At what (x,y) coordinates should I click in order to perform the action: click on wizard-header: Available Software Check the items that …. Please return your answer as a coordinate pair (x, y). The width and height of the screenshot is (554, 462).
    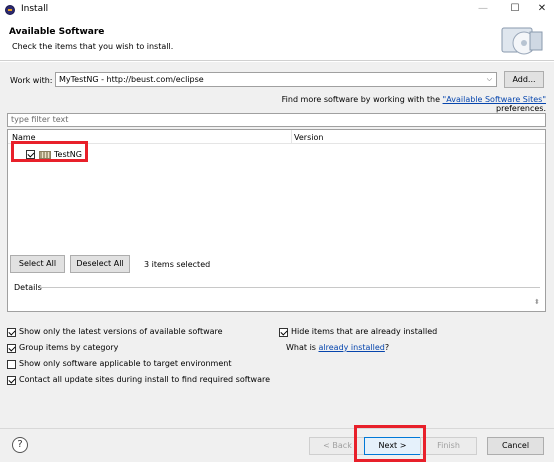
    Looking at the image, I should click on (277, 40).